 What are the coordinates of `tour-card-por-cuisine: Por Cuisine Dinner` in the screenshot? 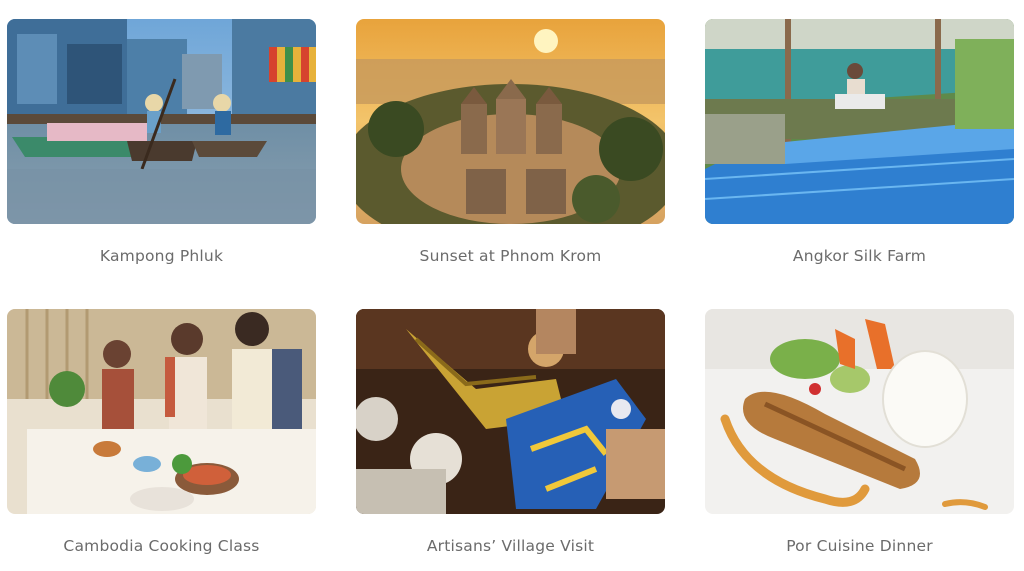 It's located at (859, 432).